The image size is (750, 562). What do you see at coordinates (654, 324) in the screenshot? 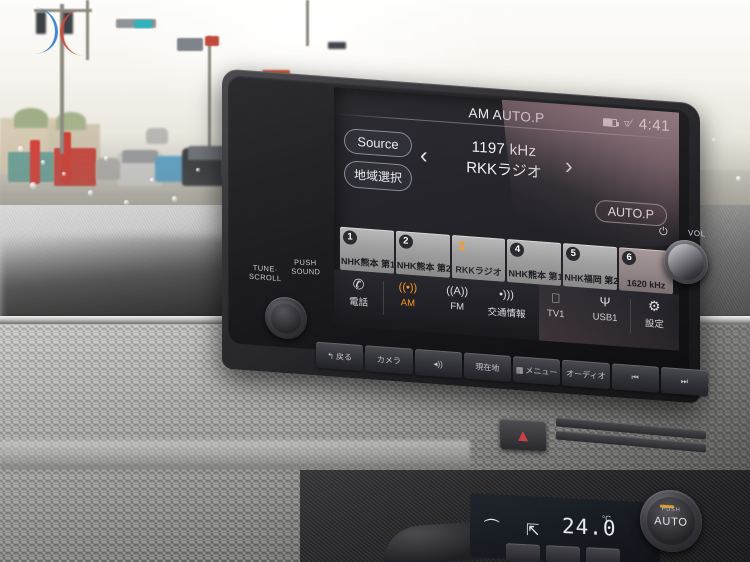
I see `function-label: 設定` at bounding box center [654, 324].